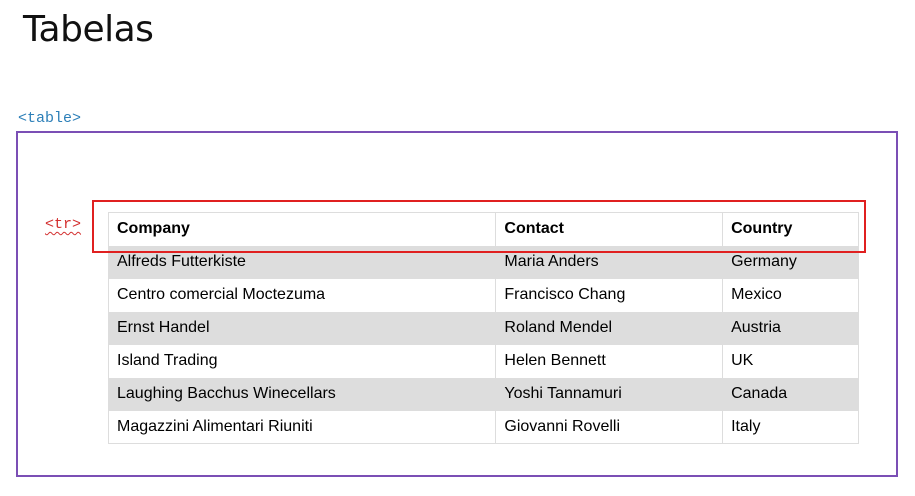 Image resolution: width=915 pixels, height=496 pixels. What do you see at coordinates (790, 394) in the screenshot?
I see `cell-country: Canada` at bounding box center [790, 394].